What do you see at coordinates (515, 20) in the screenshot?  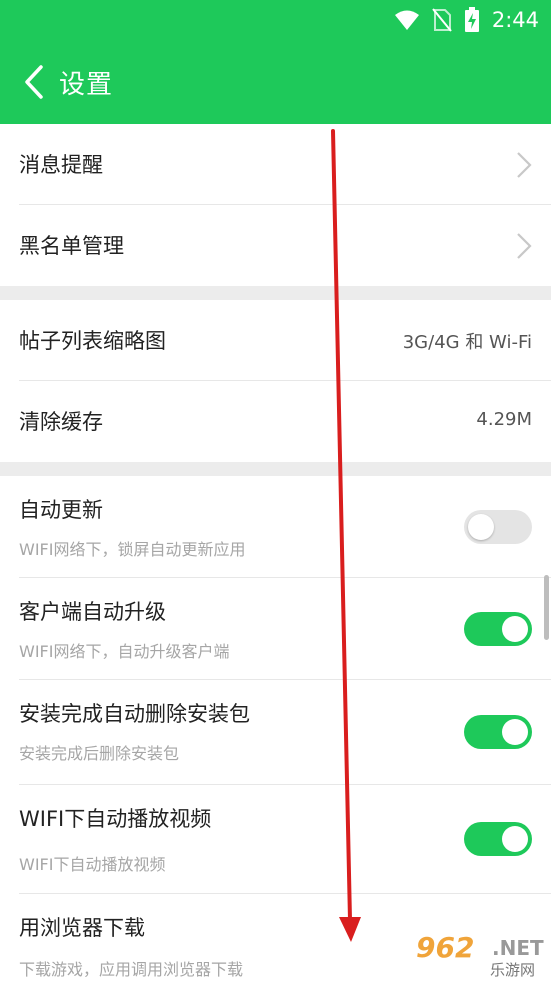 I see `status-time: 2:44` at bounding box center [515, 20].